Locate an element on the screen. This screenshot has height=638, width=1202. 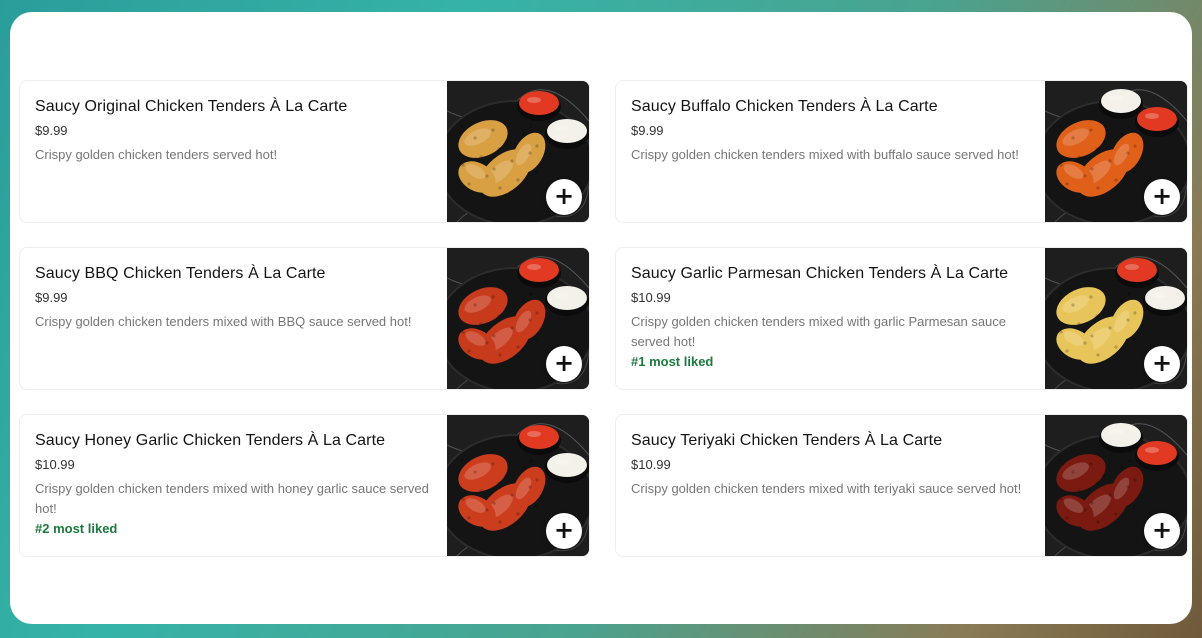
most-liked-badge: #2 most liked is located at coordinates (76, 528).